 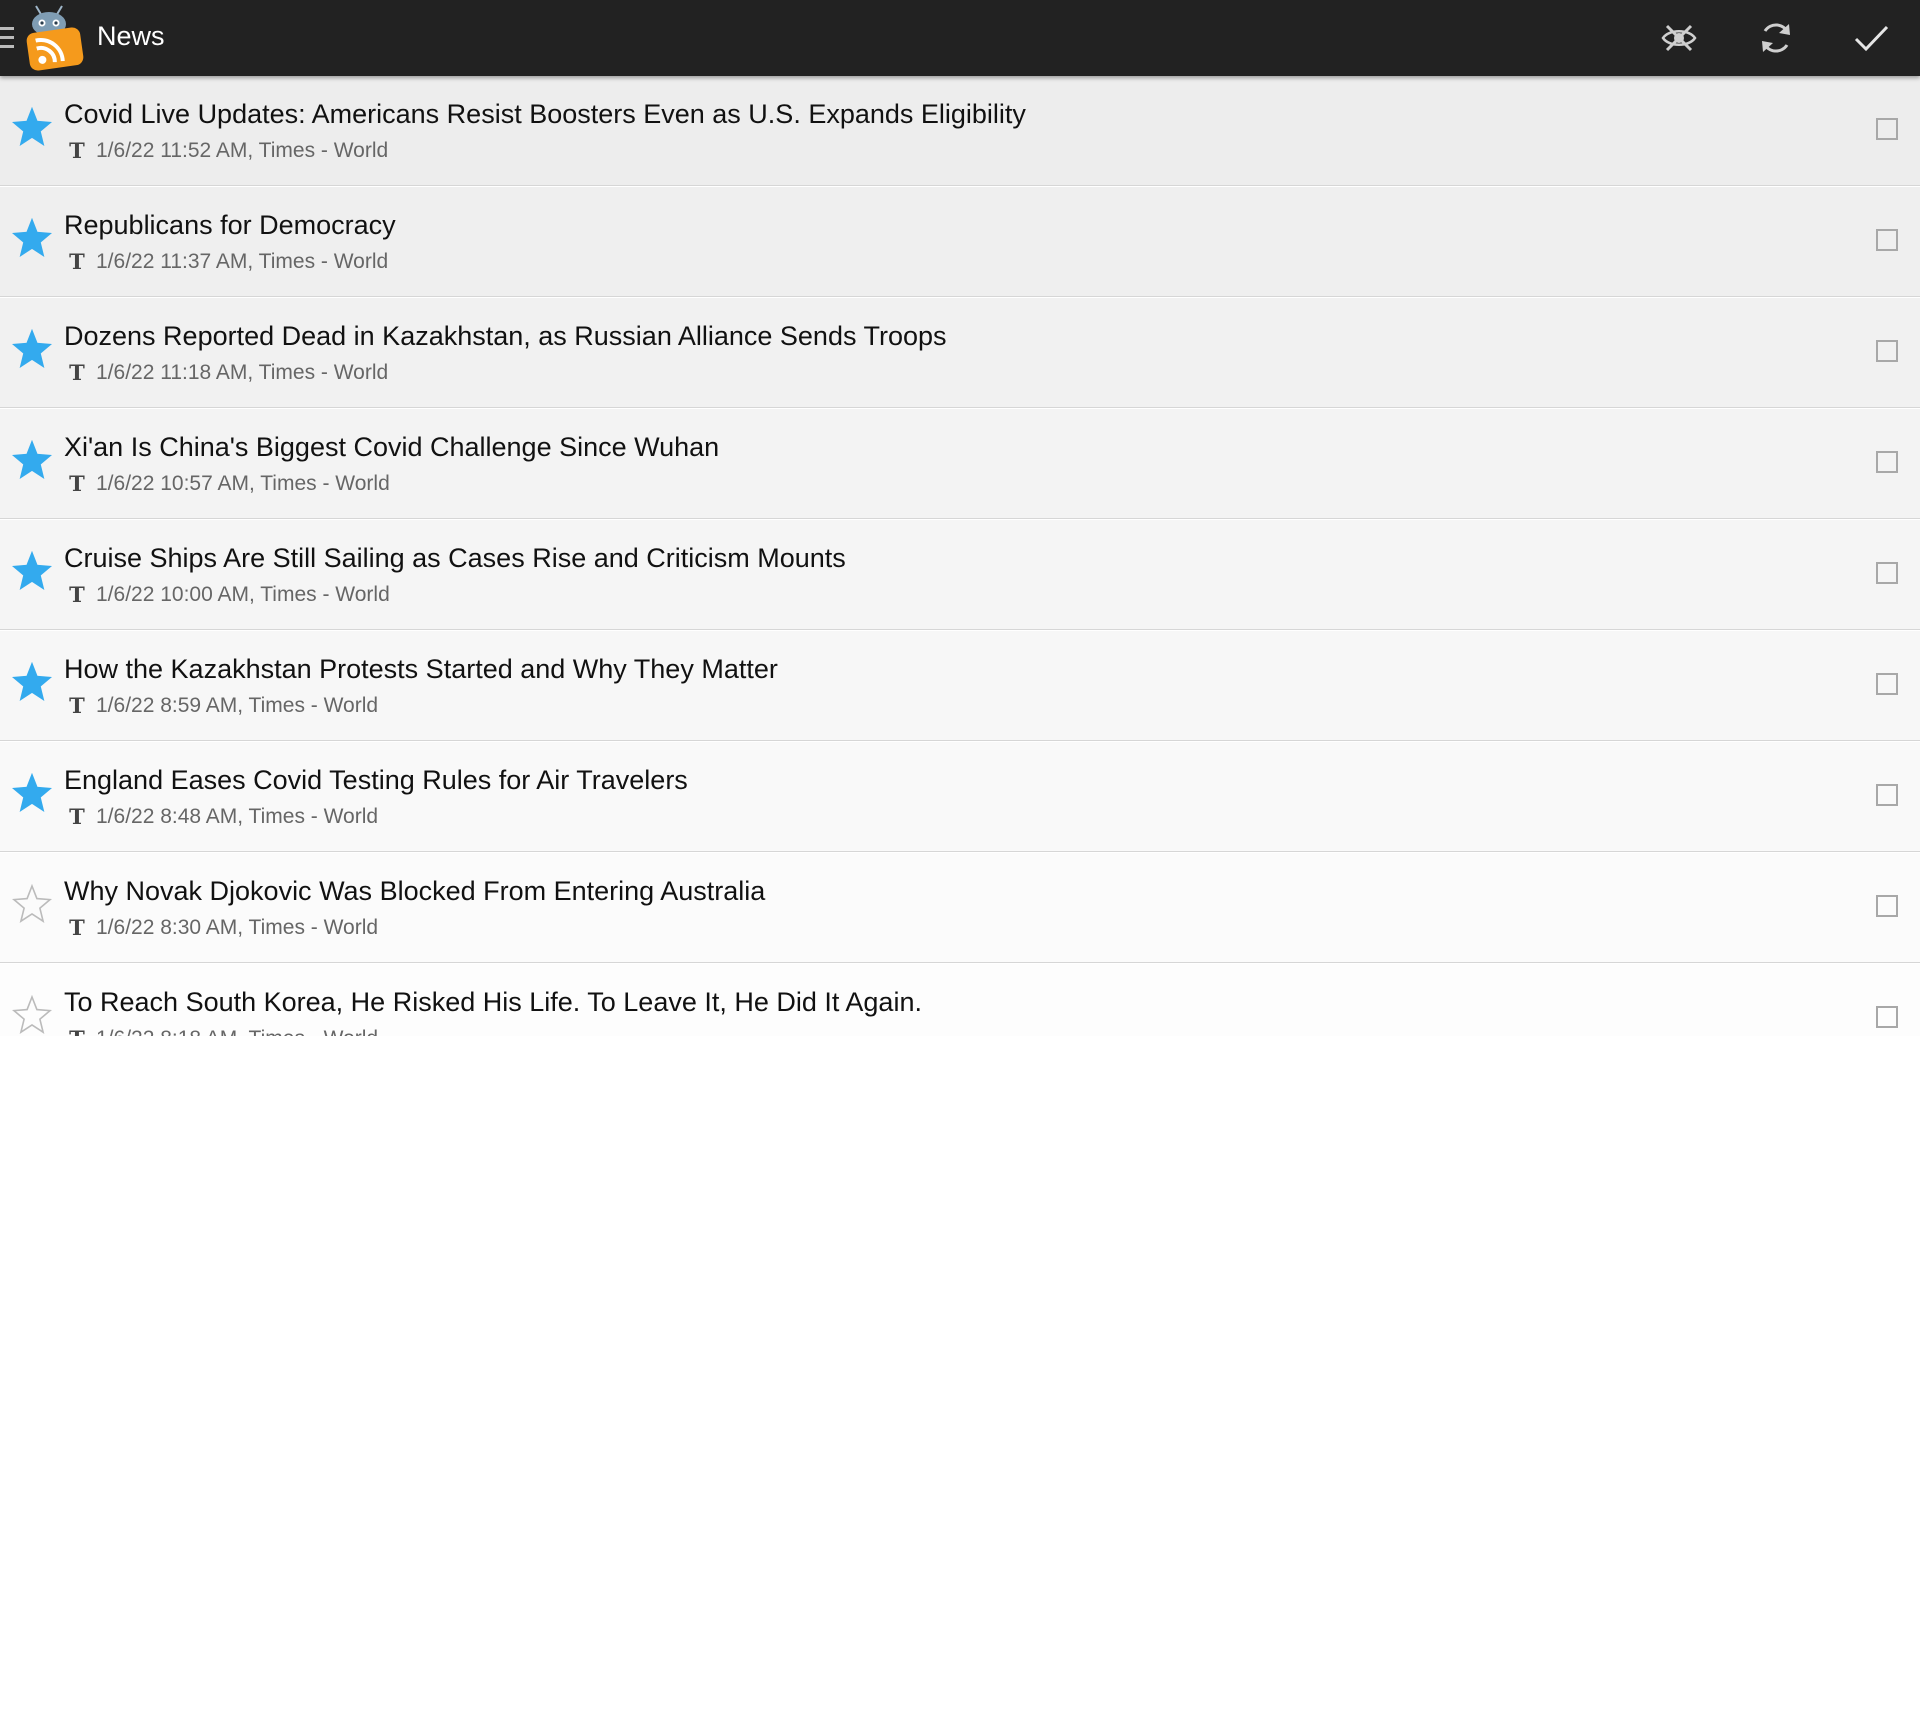 I want to click on hide-read-button, so click(x=1679, y=38).